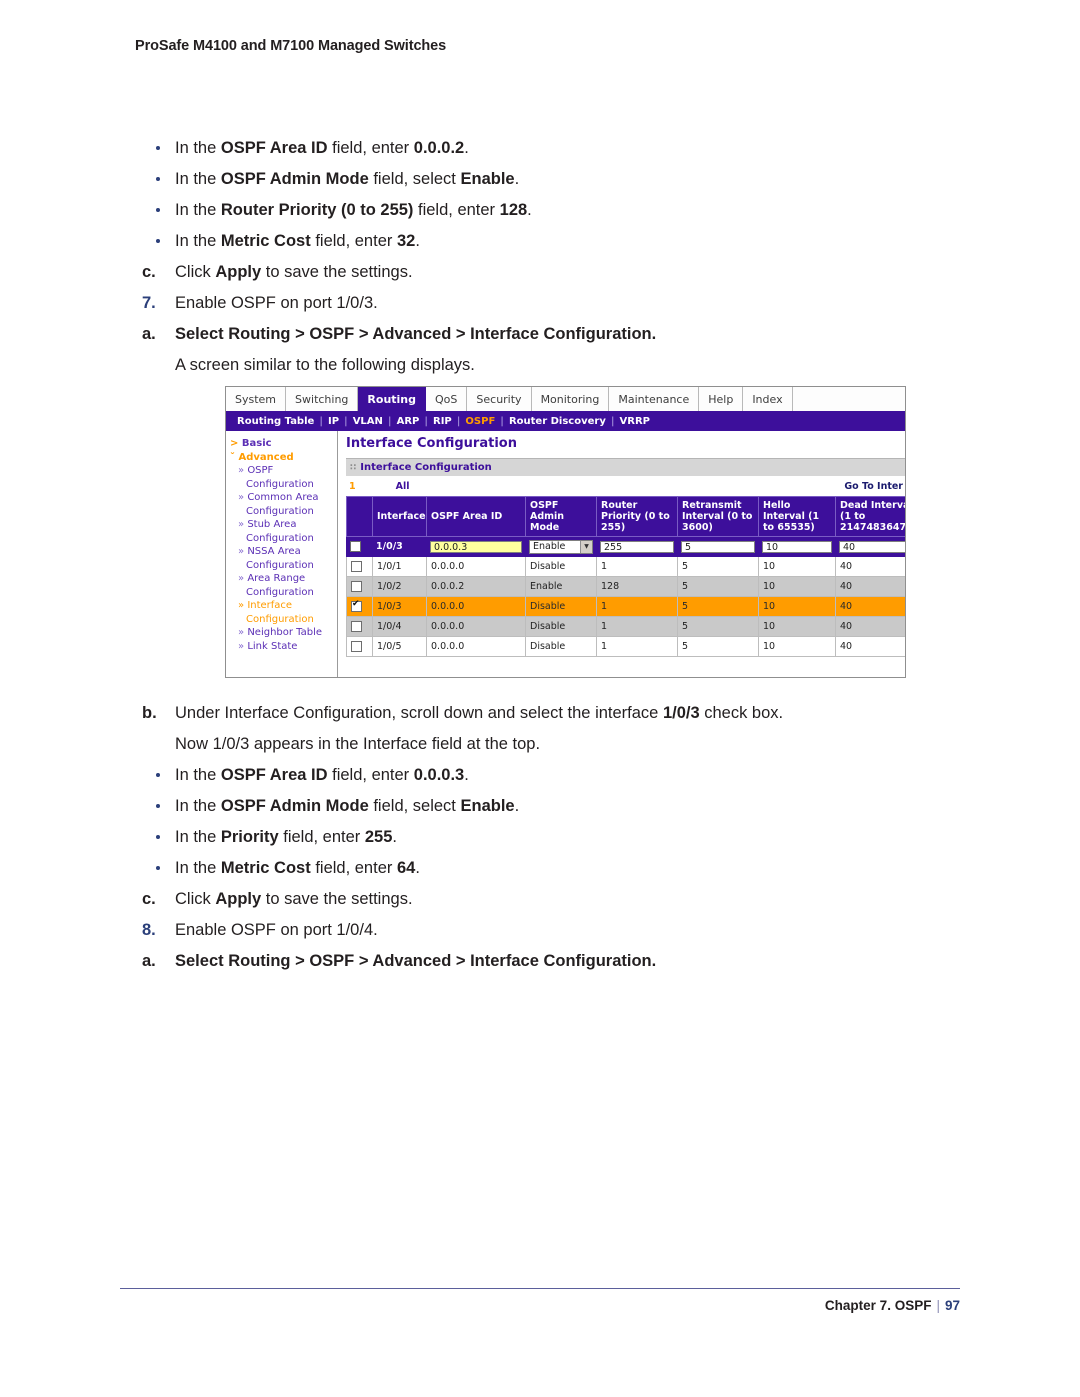  Describe the element at coordinates (283, 539) in the screenshot. I see `sidebar-item-stub-area-configuration: Configuration` at that location.